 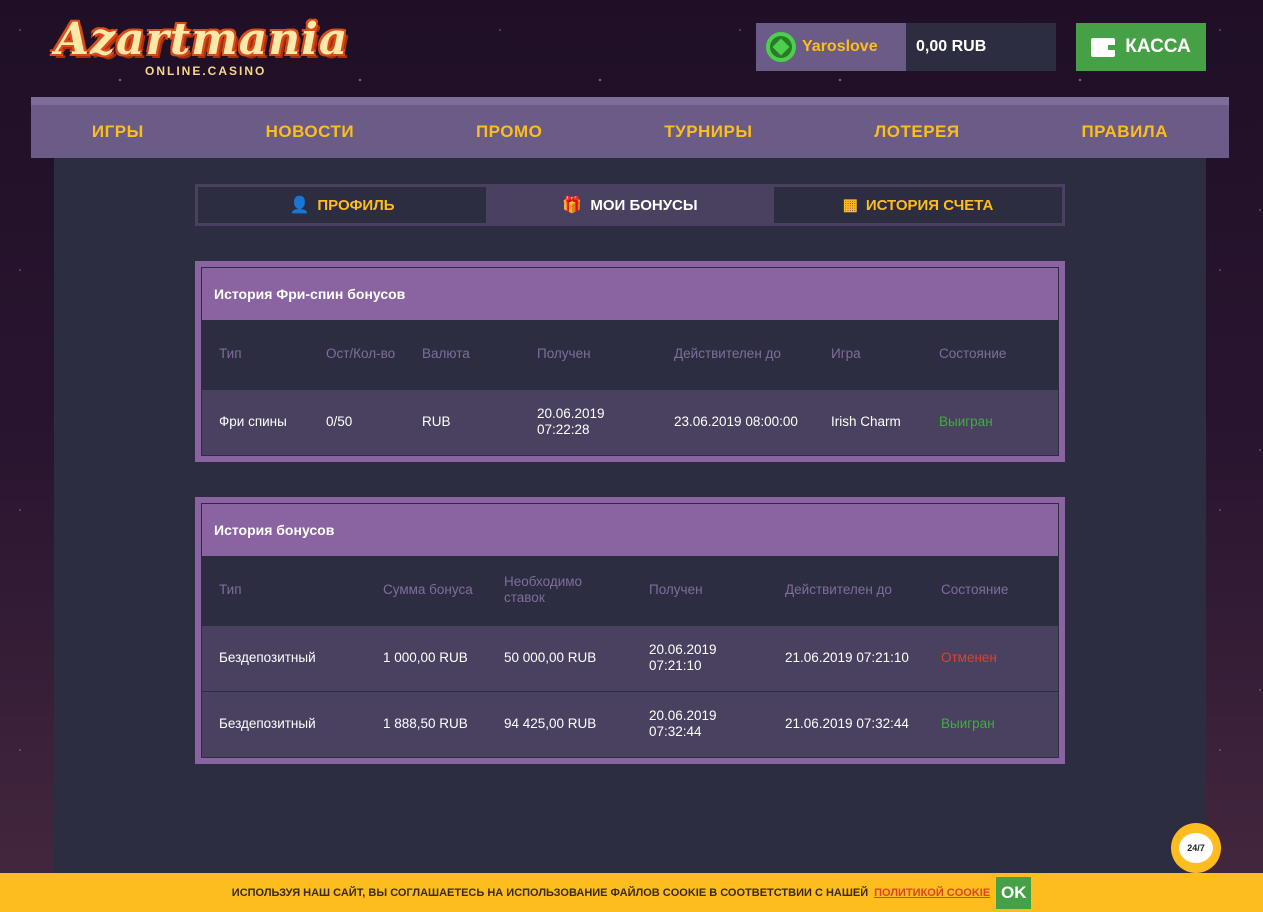 I want to click on cell: 20.06.2019 07:32:44, so click(x=700, y=723).